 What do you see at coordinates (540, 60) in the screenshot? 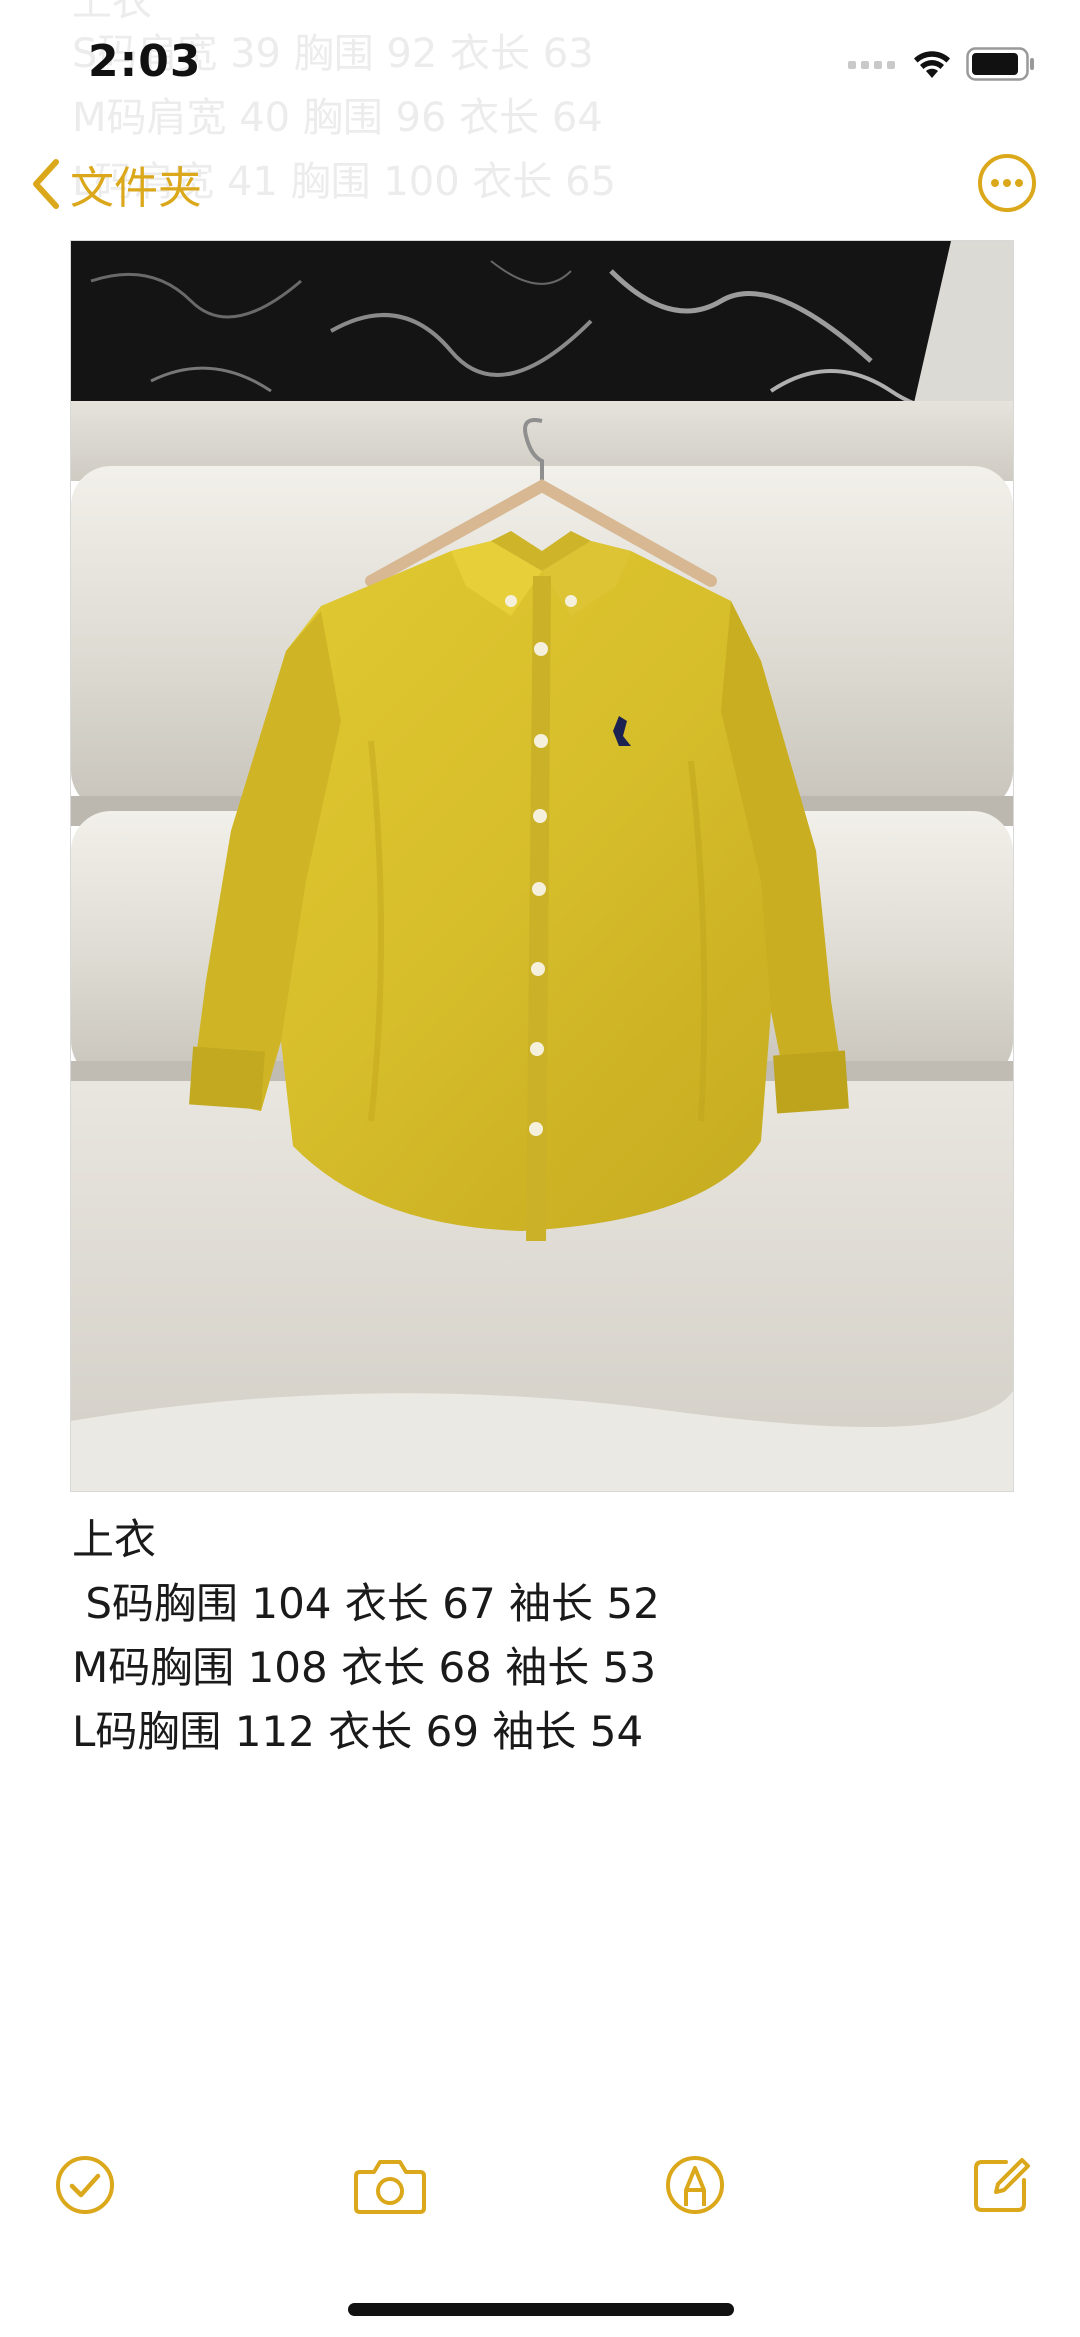
I see `status-bar: 2:03` at bounding box center [540, 60].